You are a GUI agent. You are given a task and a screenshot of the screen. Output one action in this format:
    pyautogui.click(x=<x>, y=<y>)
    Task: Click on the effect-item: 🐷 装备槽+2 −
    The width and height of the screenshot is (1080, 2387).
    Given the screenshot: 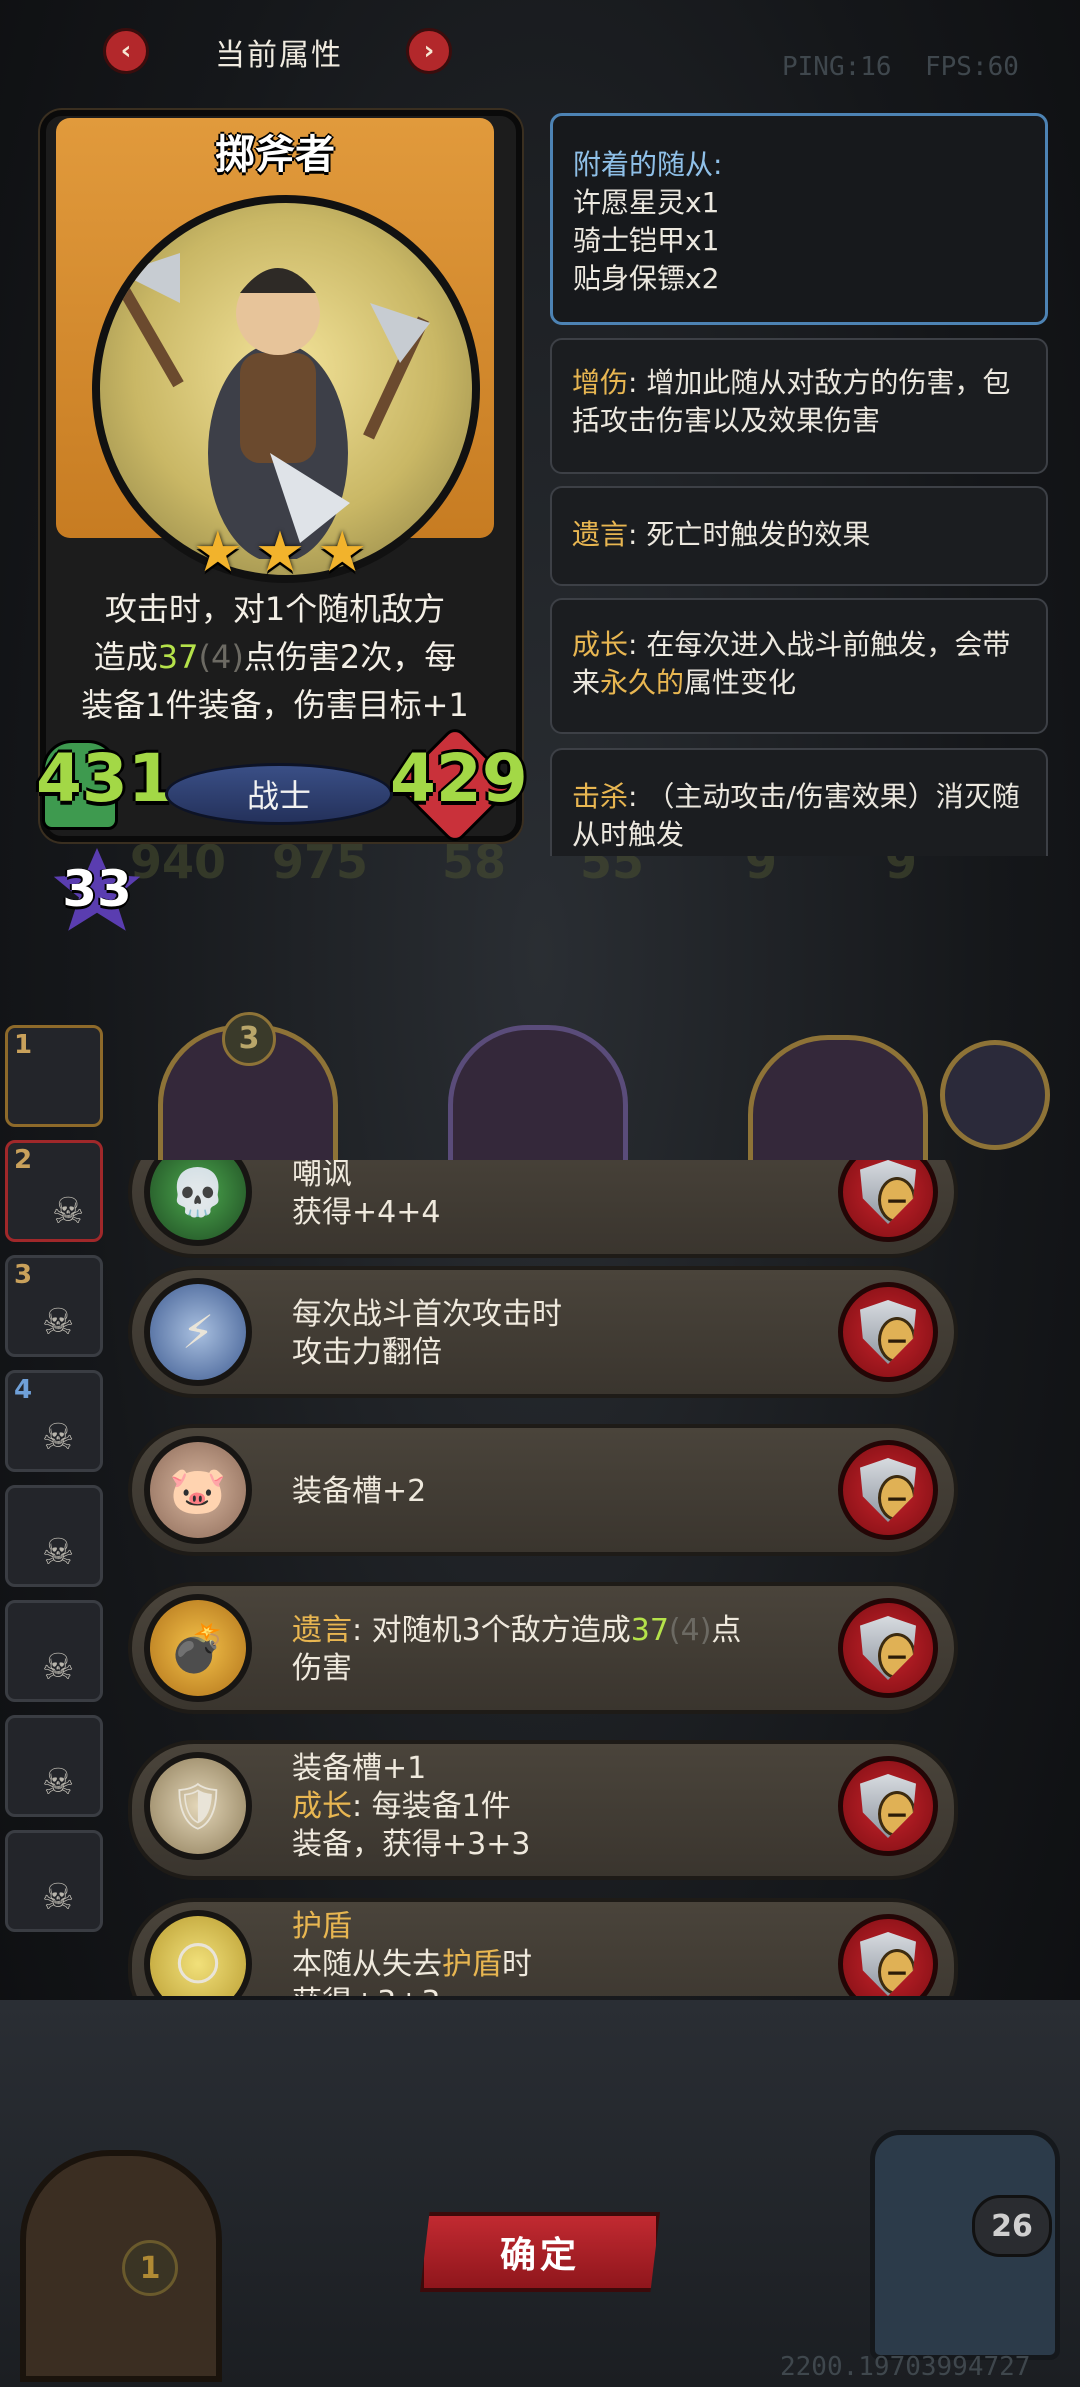 What is the action you would take?
    pyautogui.click(x=543, y=1490)
    